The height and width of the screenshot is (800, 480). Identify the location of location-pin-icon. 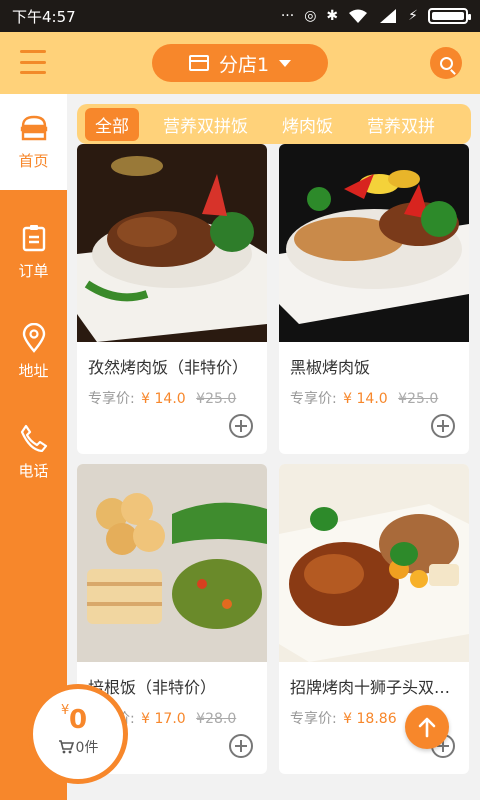
(34, 337).